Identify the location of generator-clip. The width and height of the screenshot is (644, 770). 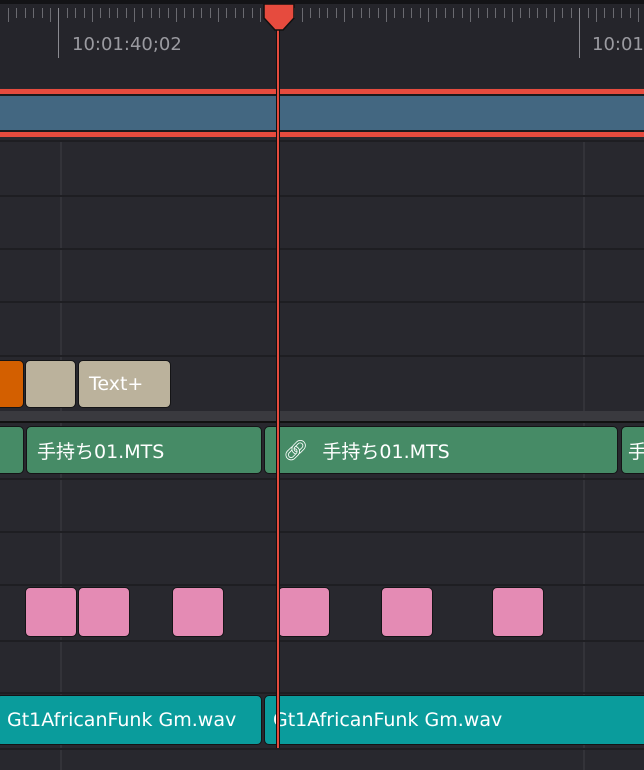
(12, 384).